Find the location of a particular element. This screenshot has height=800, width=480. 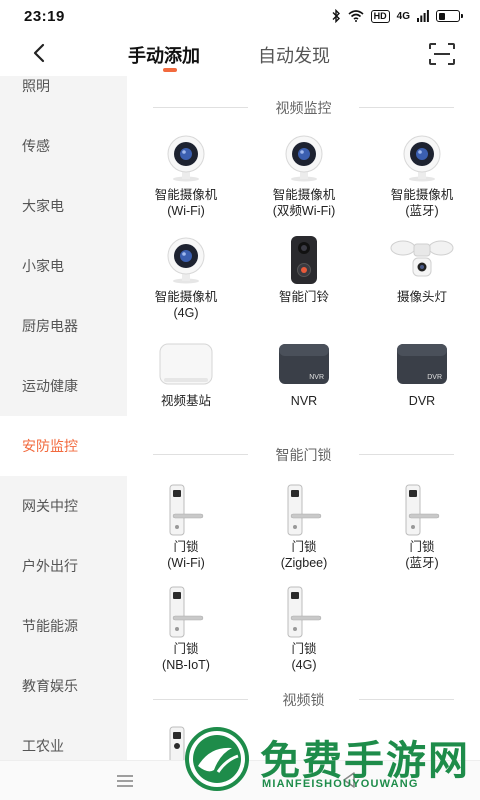

signal-label: 4G is located at coordinates (403, 16).